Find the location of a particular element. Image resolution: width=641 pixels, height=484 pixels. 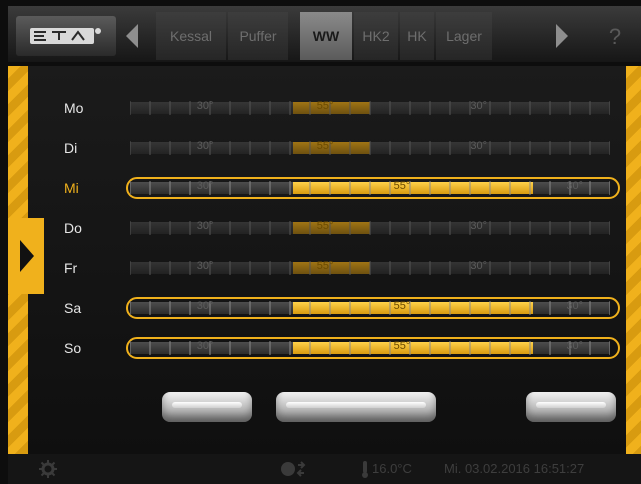

tab-kessal: Kessal is located at coordinates (191, 36).